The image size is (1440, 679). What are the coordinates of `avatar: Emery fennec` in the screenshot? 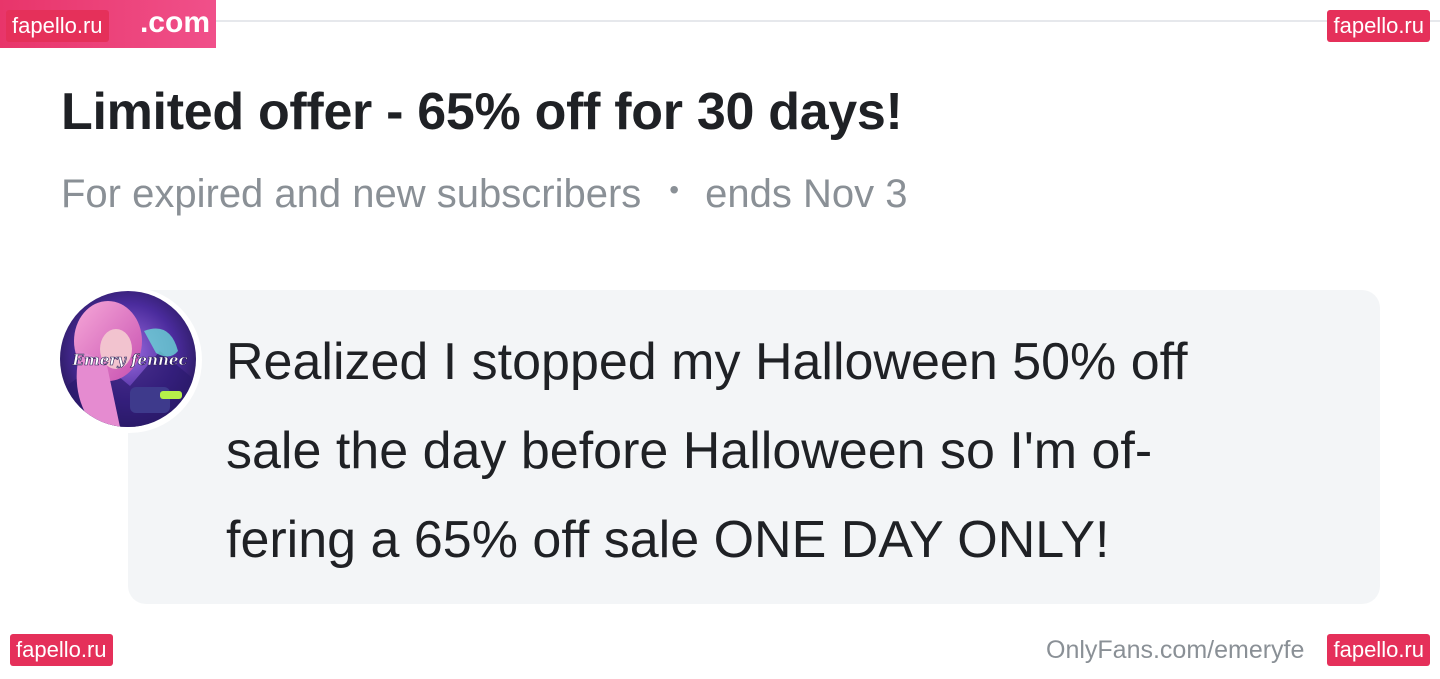 It's located at (128, 359).